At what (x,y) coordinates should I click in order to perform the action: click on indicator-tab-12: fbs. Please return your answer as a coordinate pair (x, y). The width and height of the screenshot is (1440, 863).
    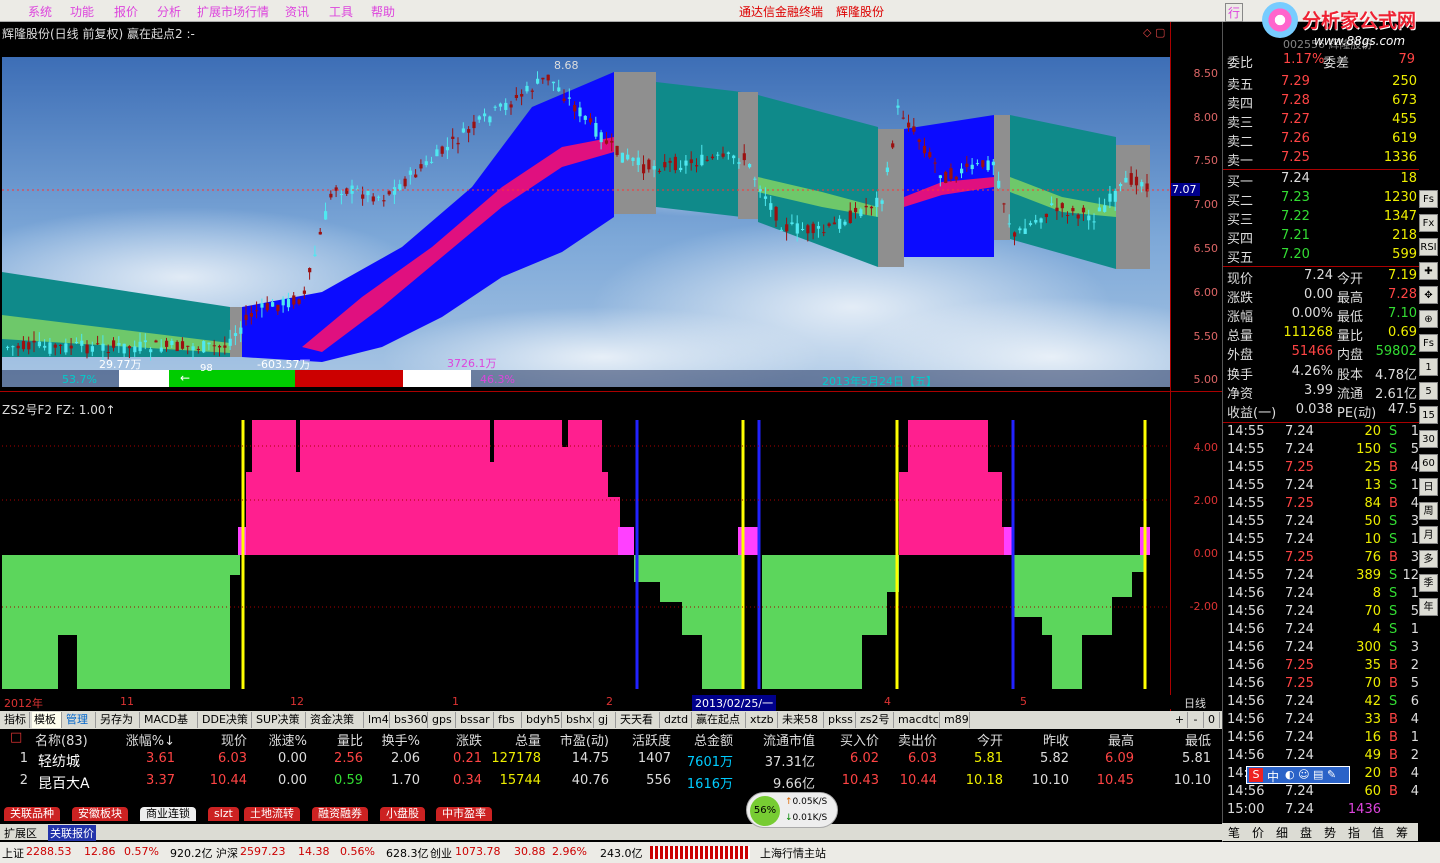
    Looking at the image, I should click on (509, 720).